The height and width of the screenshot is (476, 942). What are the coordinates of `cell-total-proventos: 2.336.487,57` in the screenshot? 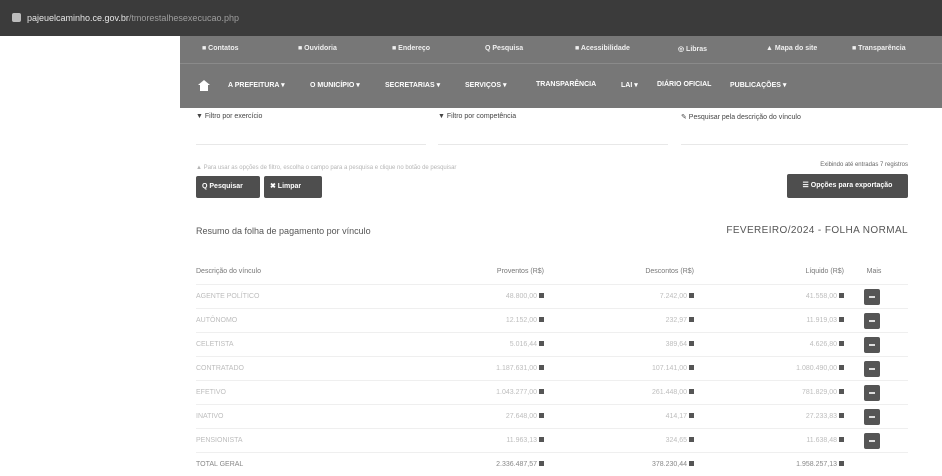 It's located at (516, 464).